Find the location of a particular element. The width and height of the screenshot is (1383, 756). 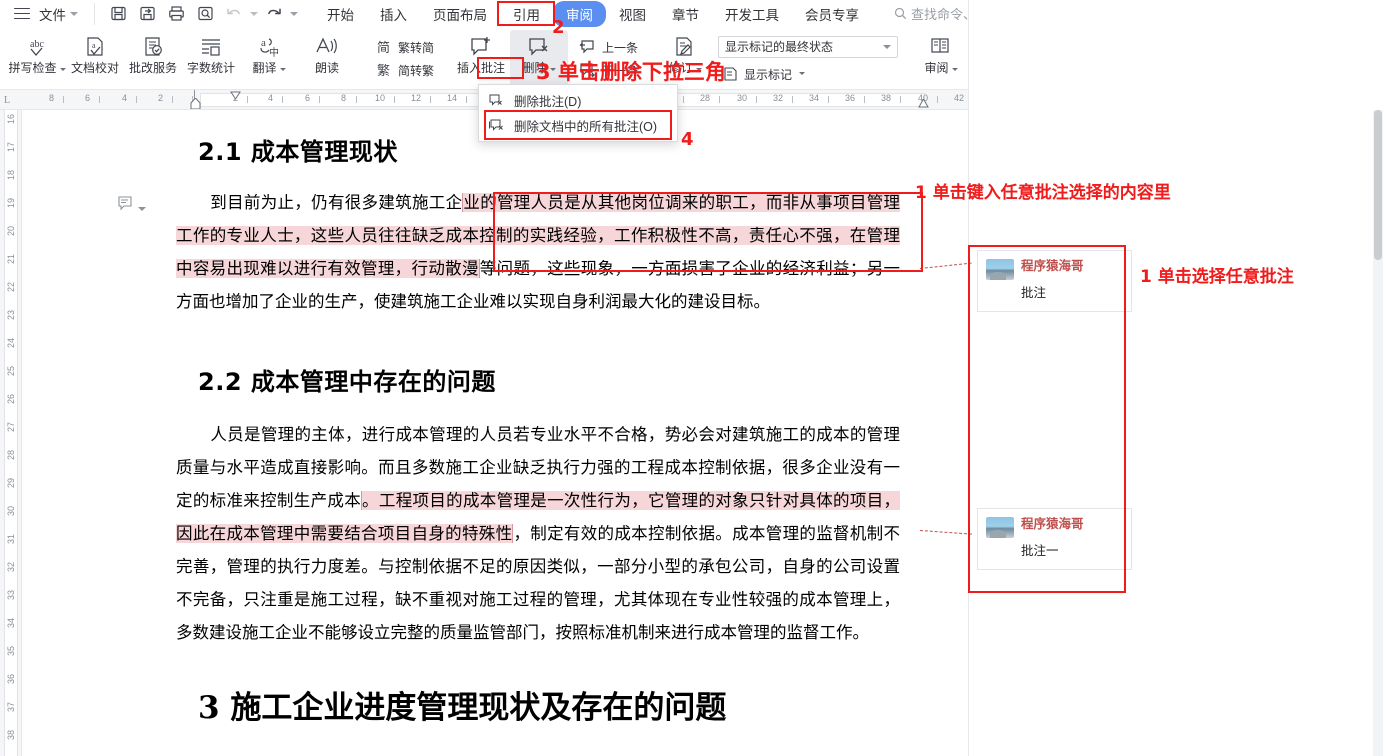

ribbon-group-convert: 简 繁转简 繁 简转繁 is located at coordinates (404, 57).